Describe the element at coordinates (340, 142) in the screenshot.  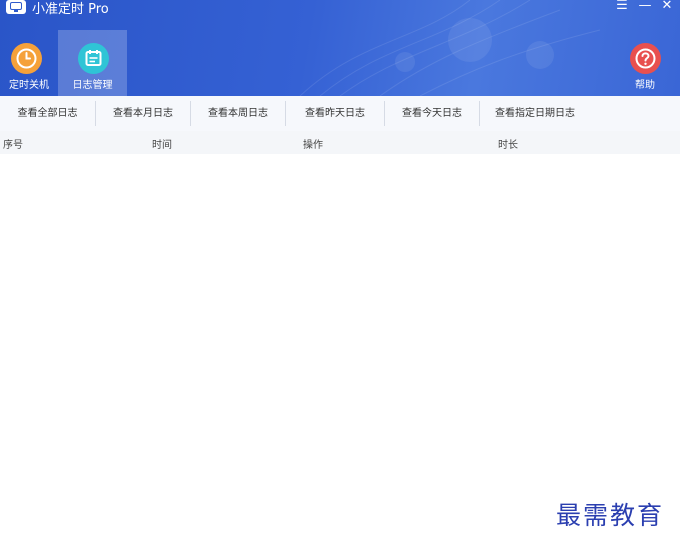
I see `log-table-header: 序号 时间 操作 时长` at that location.